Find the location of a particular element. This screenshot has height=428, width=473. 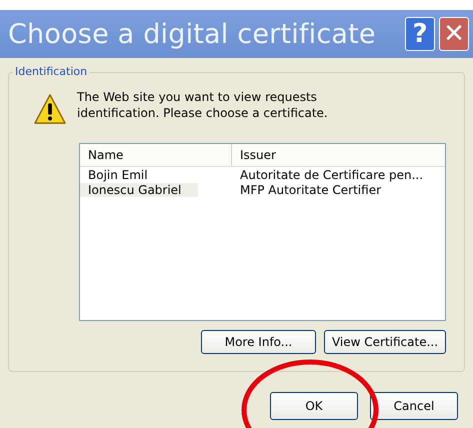

group-legend: Identification is located at coordinates (51, 71).